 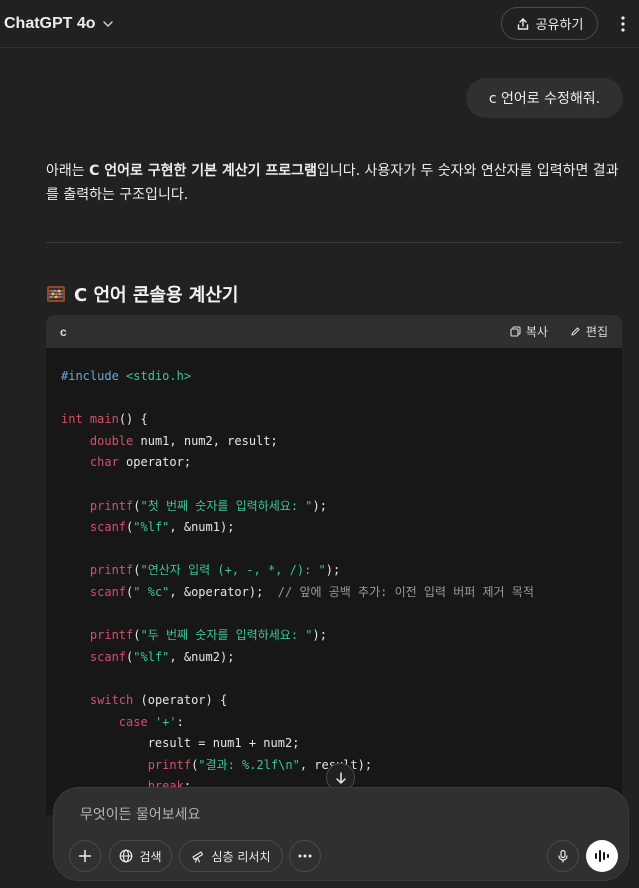 I want to click on copy-label: 복사, so click(x=536, y=332).